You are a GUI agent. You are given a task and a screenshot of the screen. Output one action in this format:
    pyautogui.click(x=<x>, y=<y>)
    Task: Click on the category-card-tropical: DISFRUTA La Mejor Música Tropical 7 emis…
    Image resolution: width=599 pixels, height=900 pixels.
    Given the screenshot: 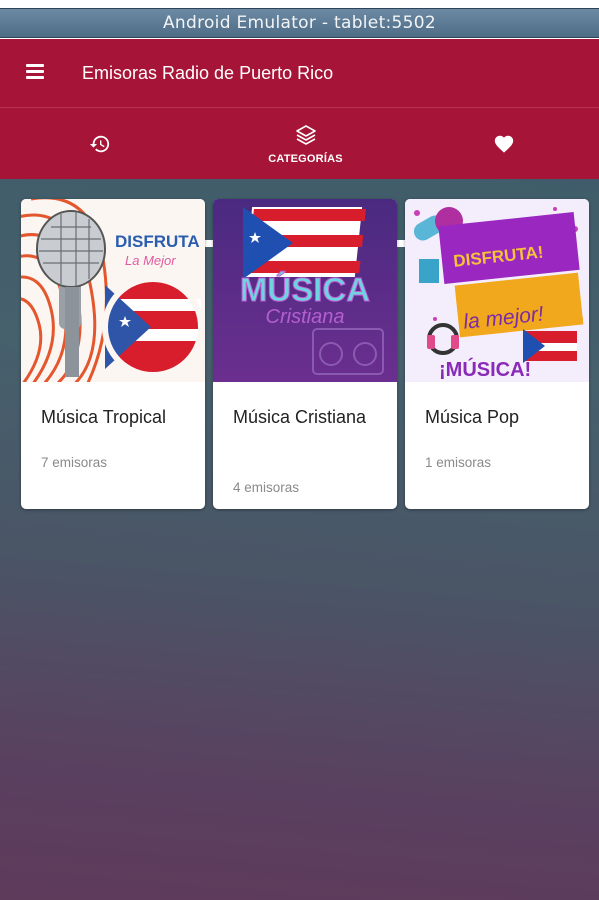 What is the action you would take?
    pyautogui.click(x=113, y=354)
    